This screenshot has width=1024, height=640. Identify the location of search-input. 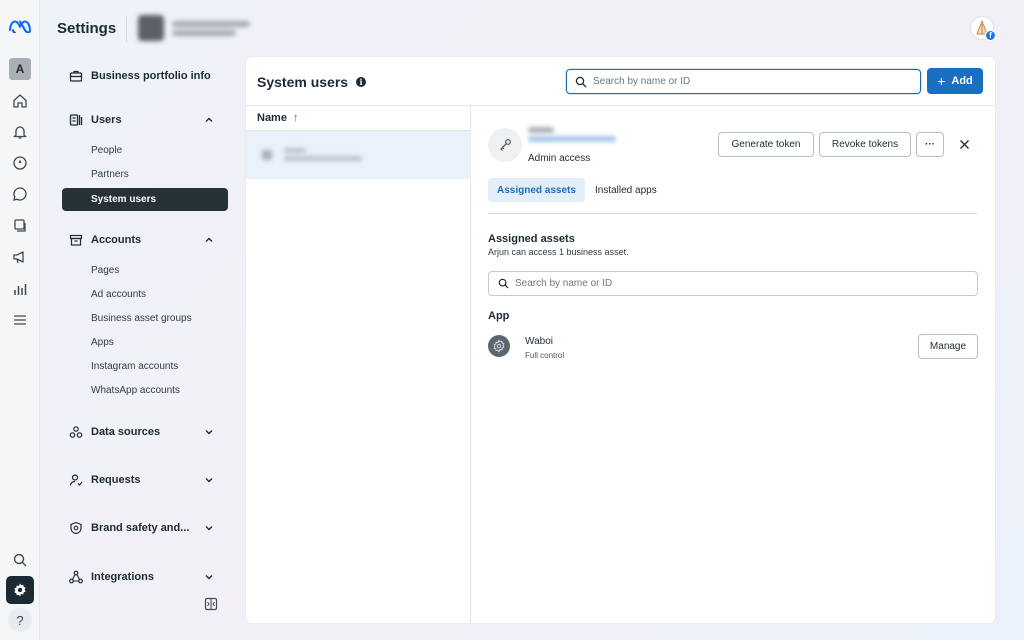
(743, 81).